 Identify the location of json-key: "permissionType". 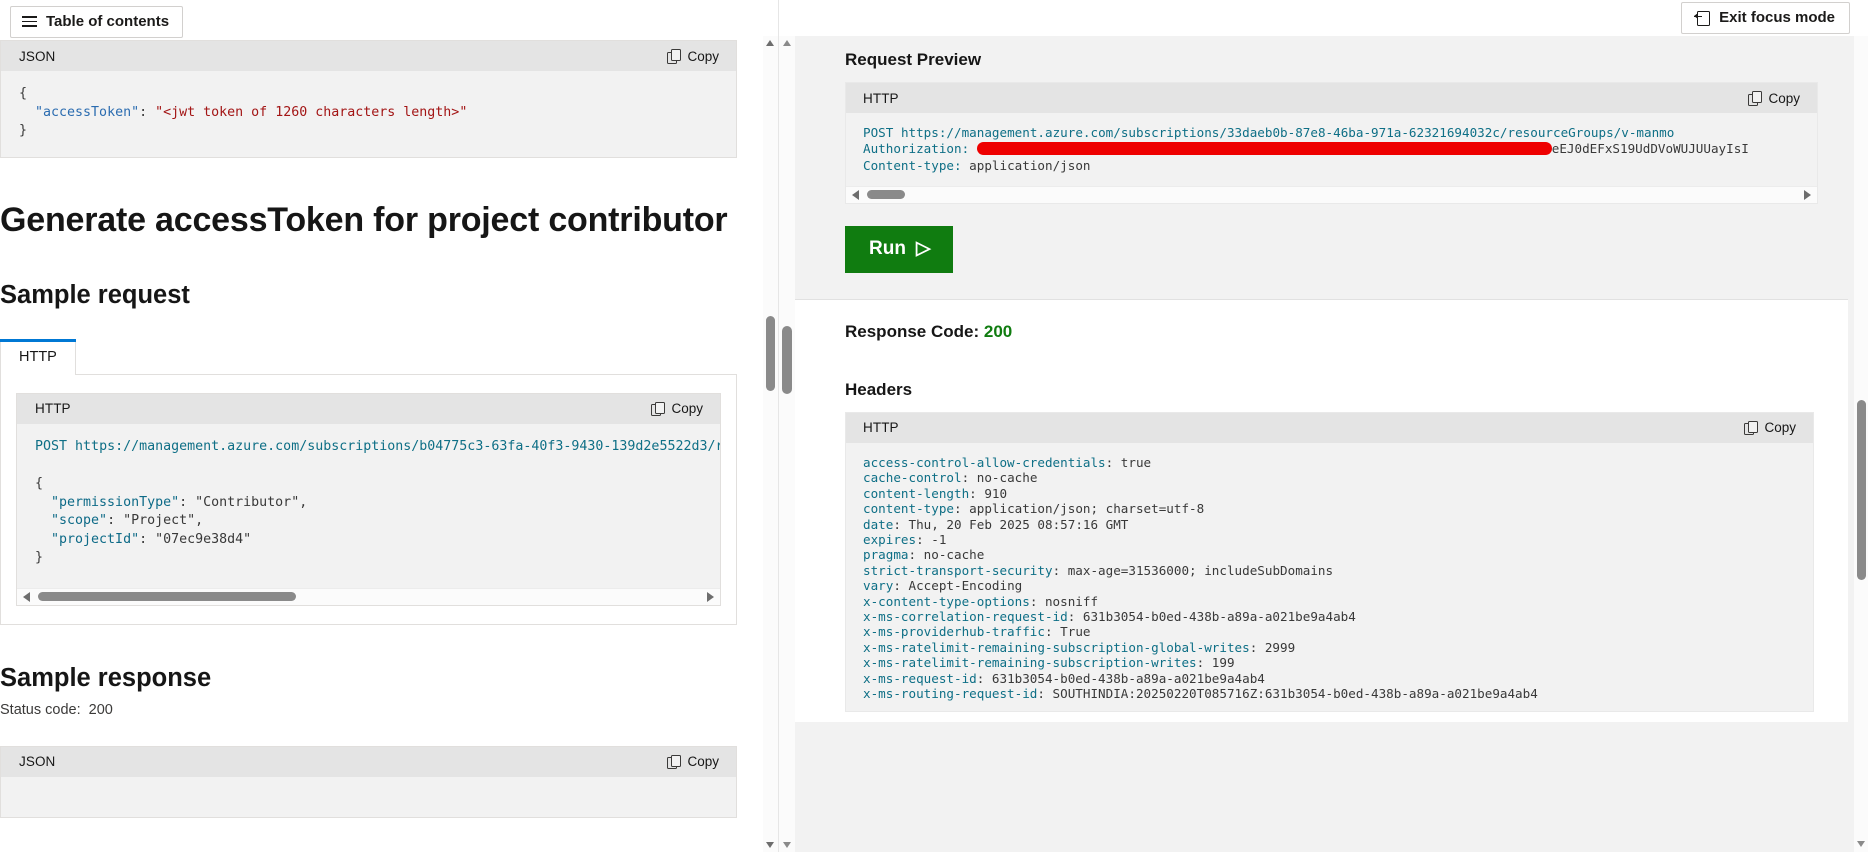
(115, 502).